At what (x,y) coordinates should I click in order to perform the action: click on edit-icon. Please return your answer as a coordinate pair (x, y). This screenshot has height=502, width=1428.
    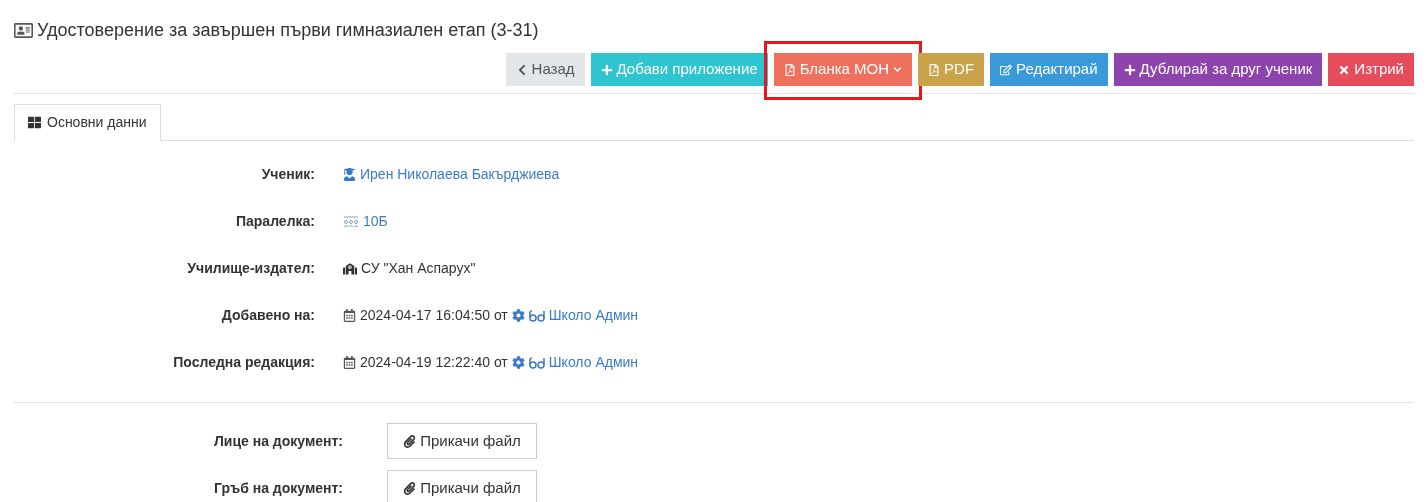
    Looking at the image, I should click on (1006, 69).